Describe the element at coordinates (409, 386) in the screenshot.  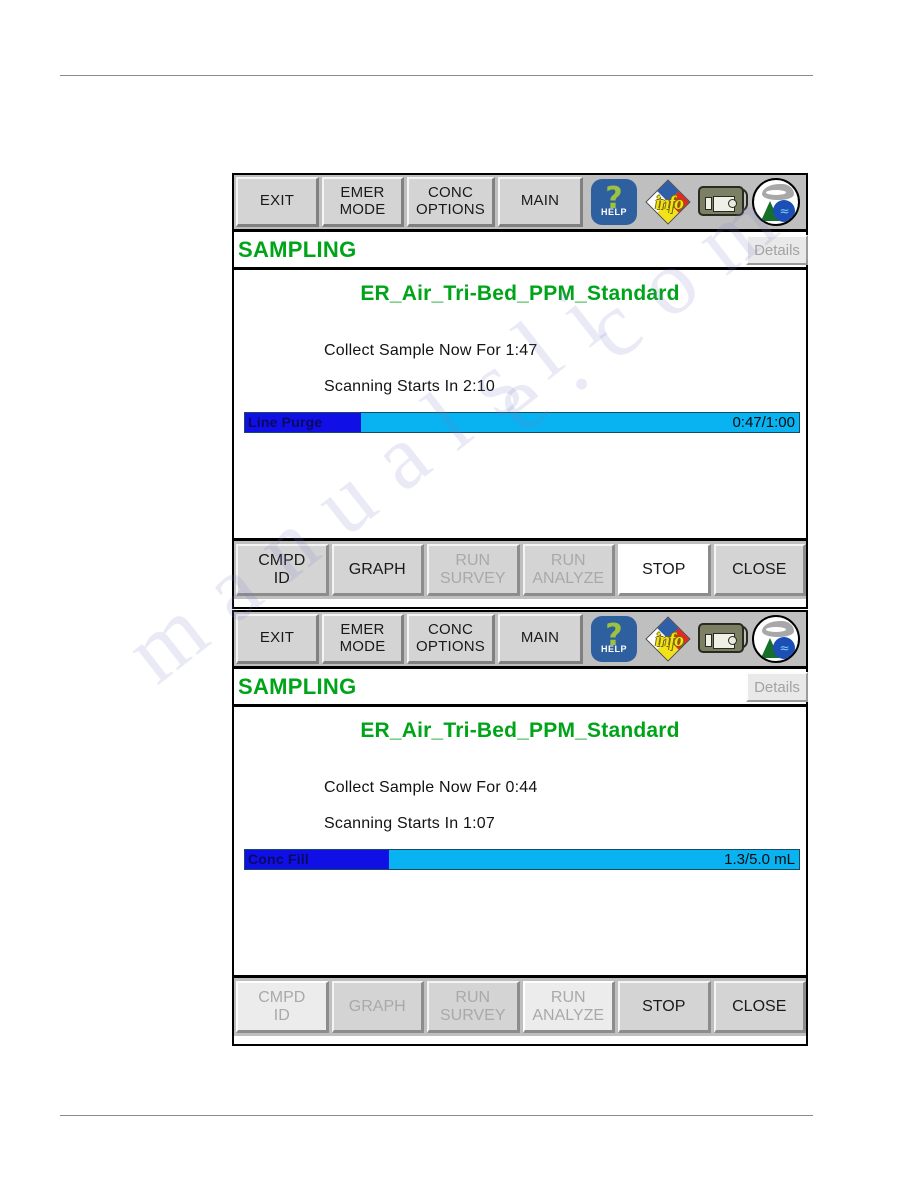
I see `status-line-scanning-1: Scanning Starts In 2:10` at that location.